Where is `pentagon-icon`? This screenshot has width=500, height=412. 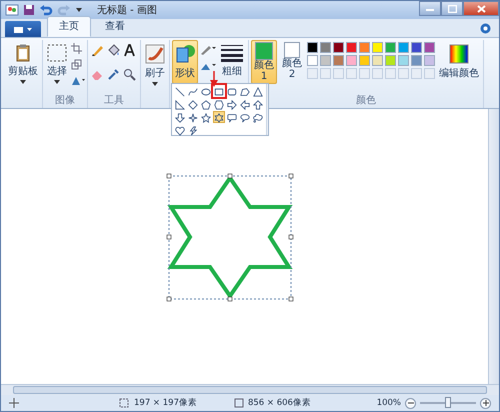
pentagon-icon is located at coordinates (206, 105).